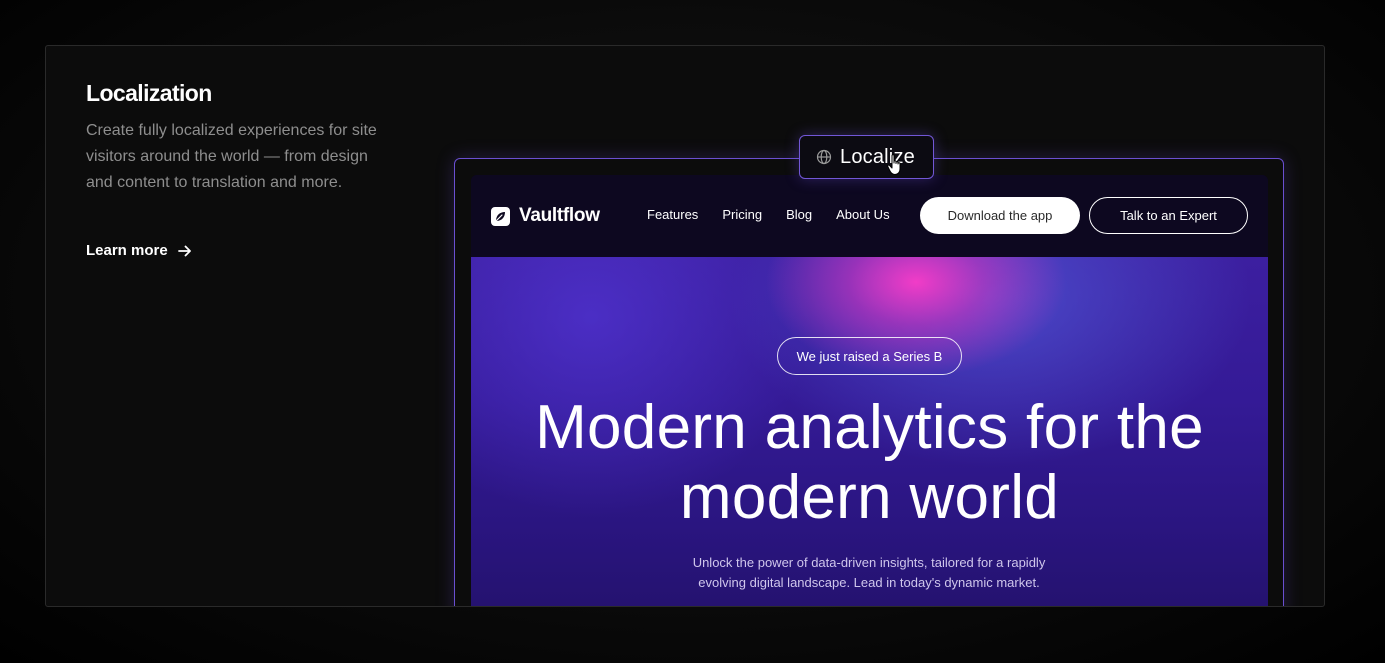 Image resolution: width=1385 pixels, height=663 pixels. Describe the element at coordinates (672, 214) in the screenshot. I see `nav-link-features: Features` at that location.